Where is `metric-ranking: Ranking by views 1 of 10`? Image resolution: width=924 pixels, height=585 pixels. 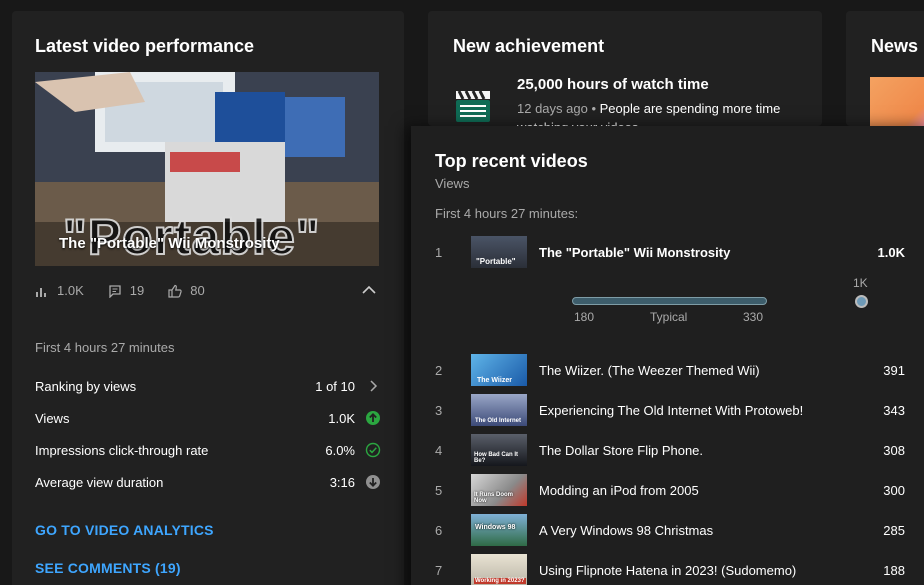 metric-ranking: Ranking by views 1 of 10 is located at coordinates (208, 389).